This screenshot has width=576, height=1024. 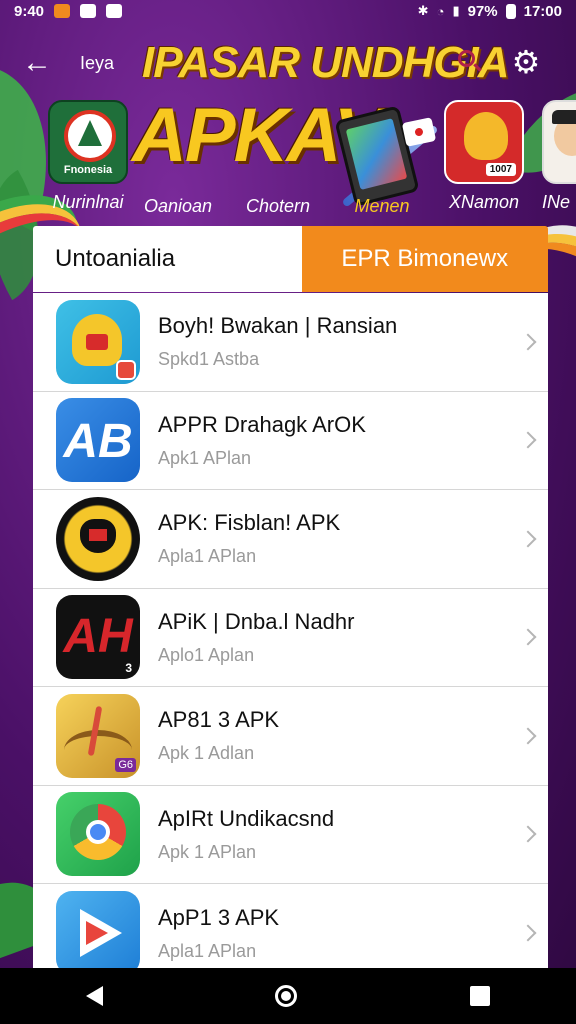 I want to click on garuda-icon: 1007, so click(x=484, y=142).